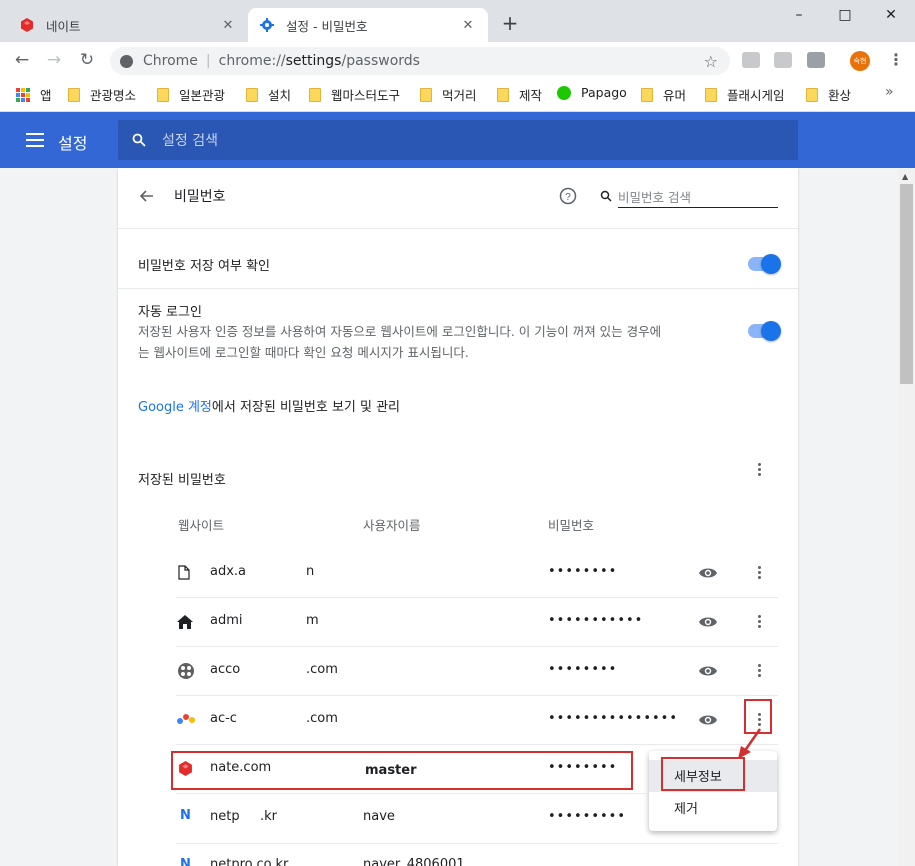  I want to click on column-header-username: 사용자이름, so click(392, 525).